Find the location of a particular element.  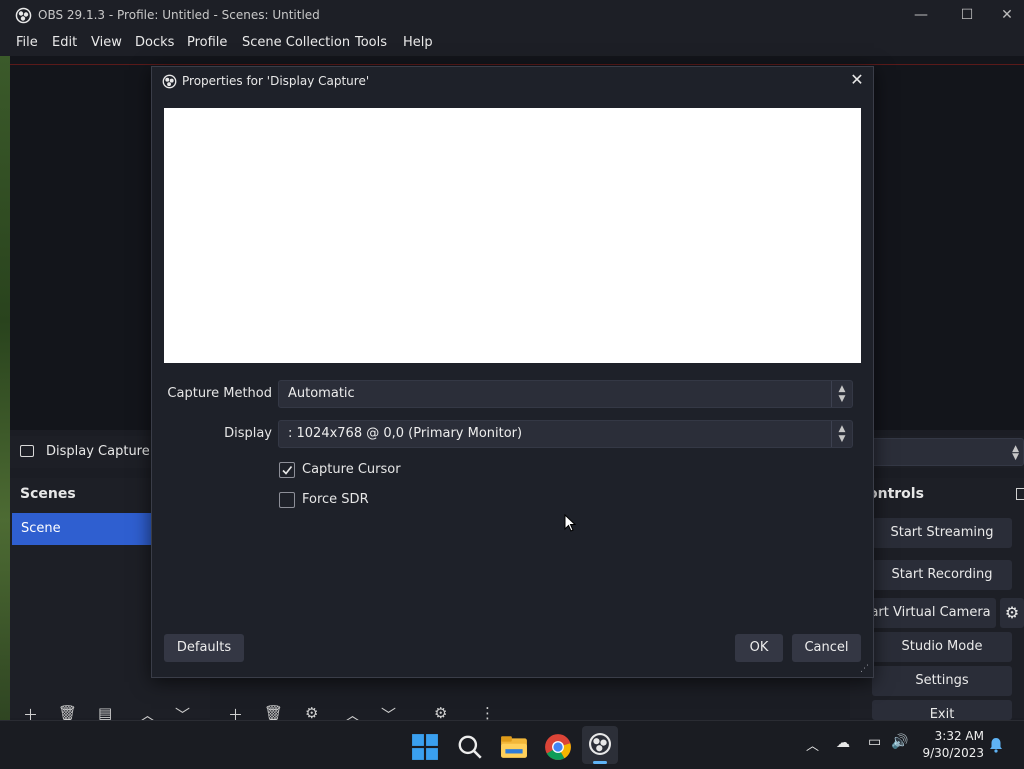

menu-view: View is located at coordinates (106, 42).